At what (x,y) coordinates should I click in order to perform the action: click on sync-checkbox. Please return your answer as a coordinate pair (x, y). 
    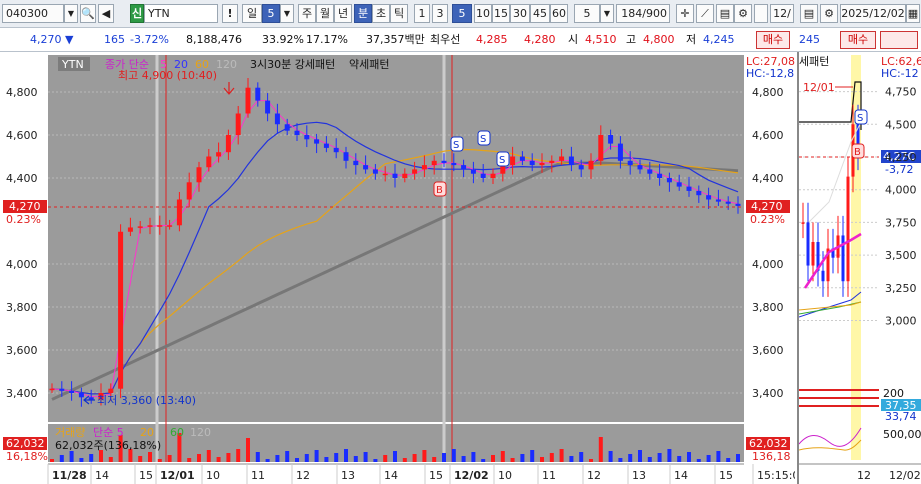
    Looking at the image, I should click on (761, 13).